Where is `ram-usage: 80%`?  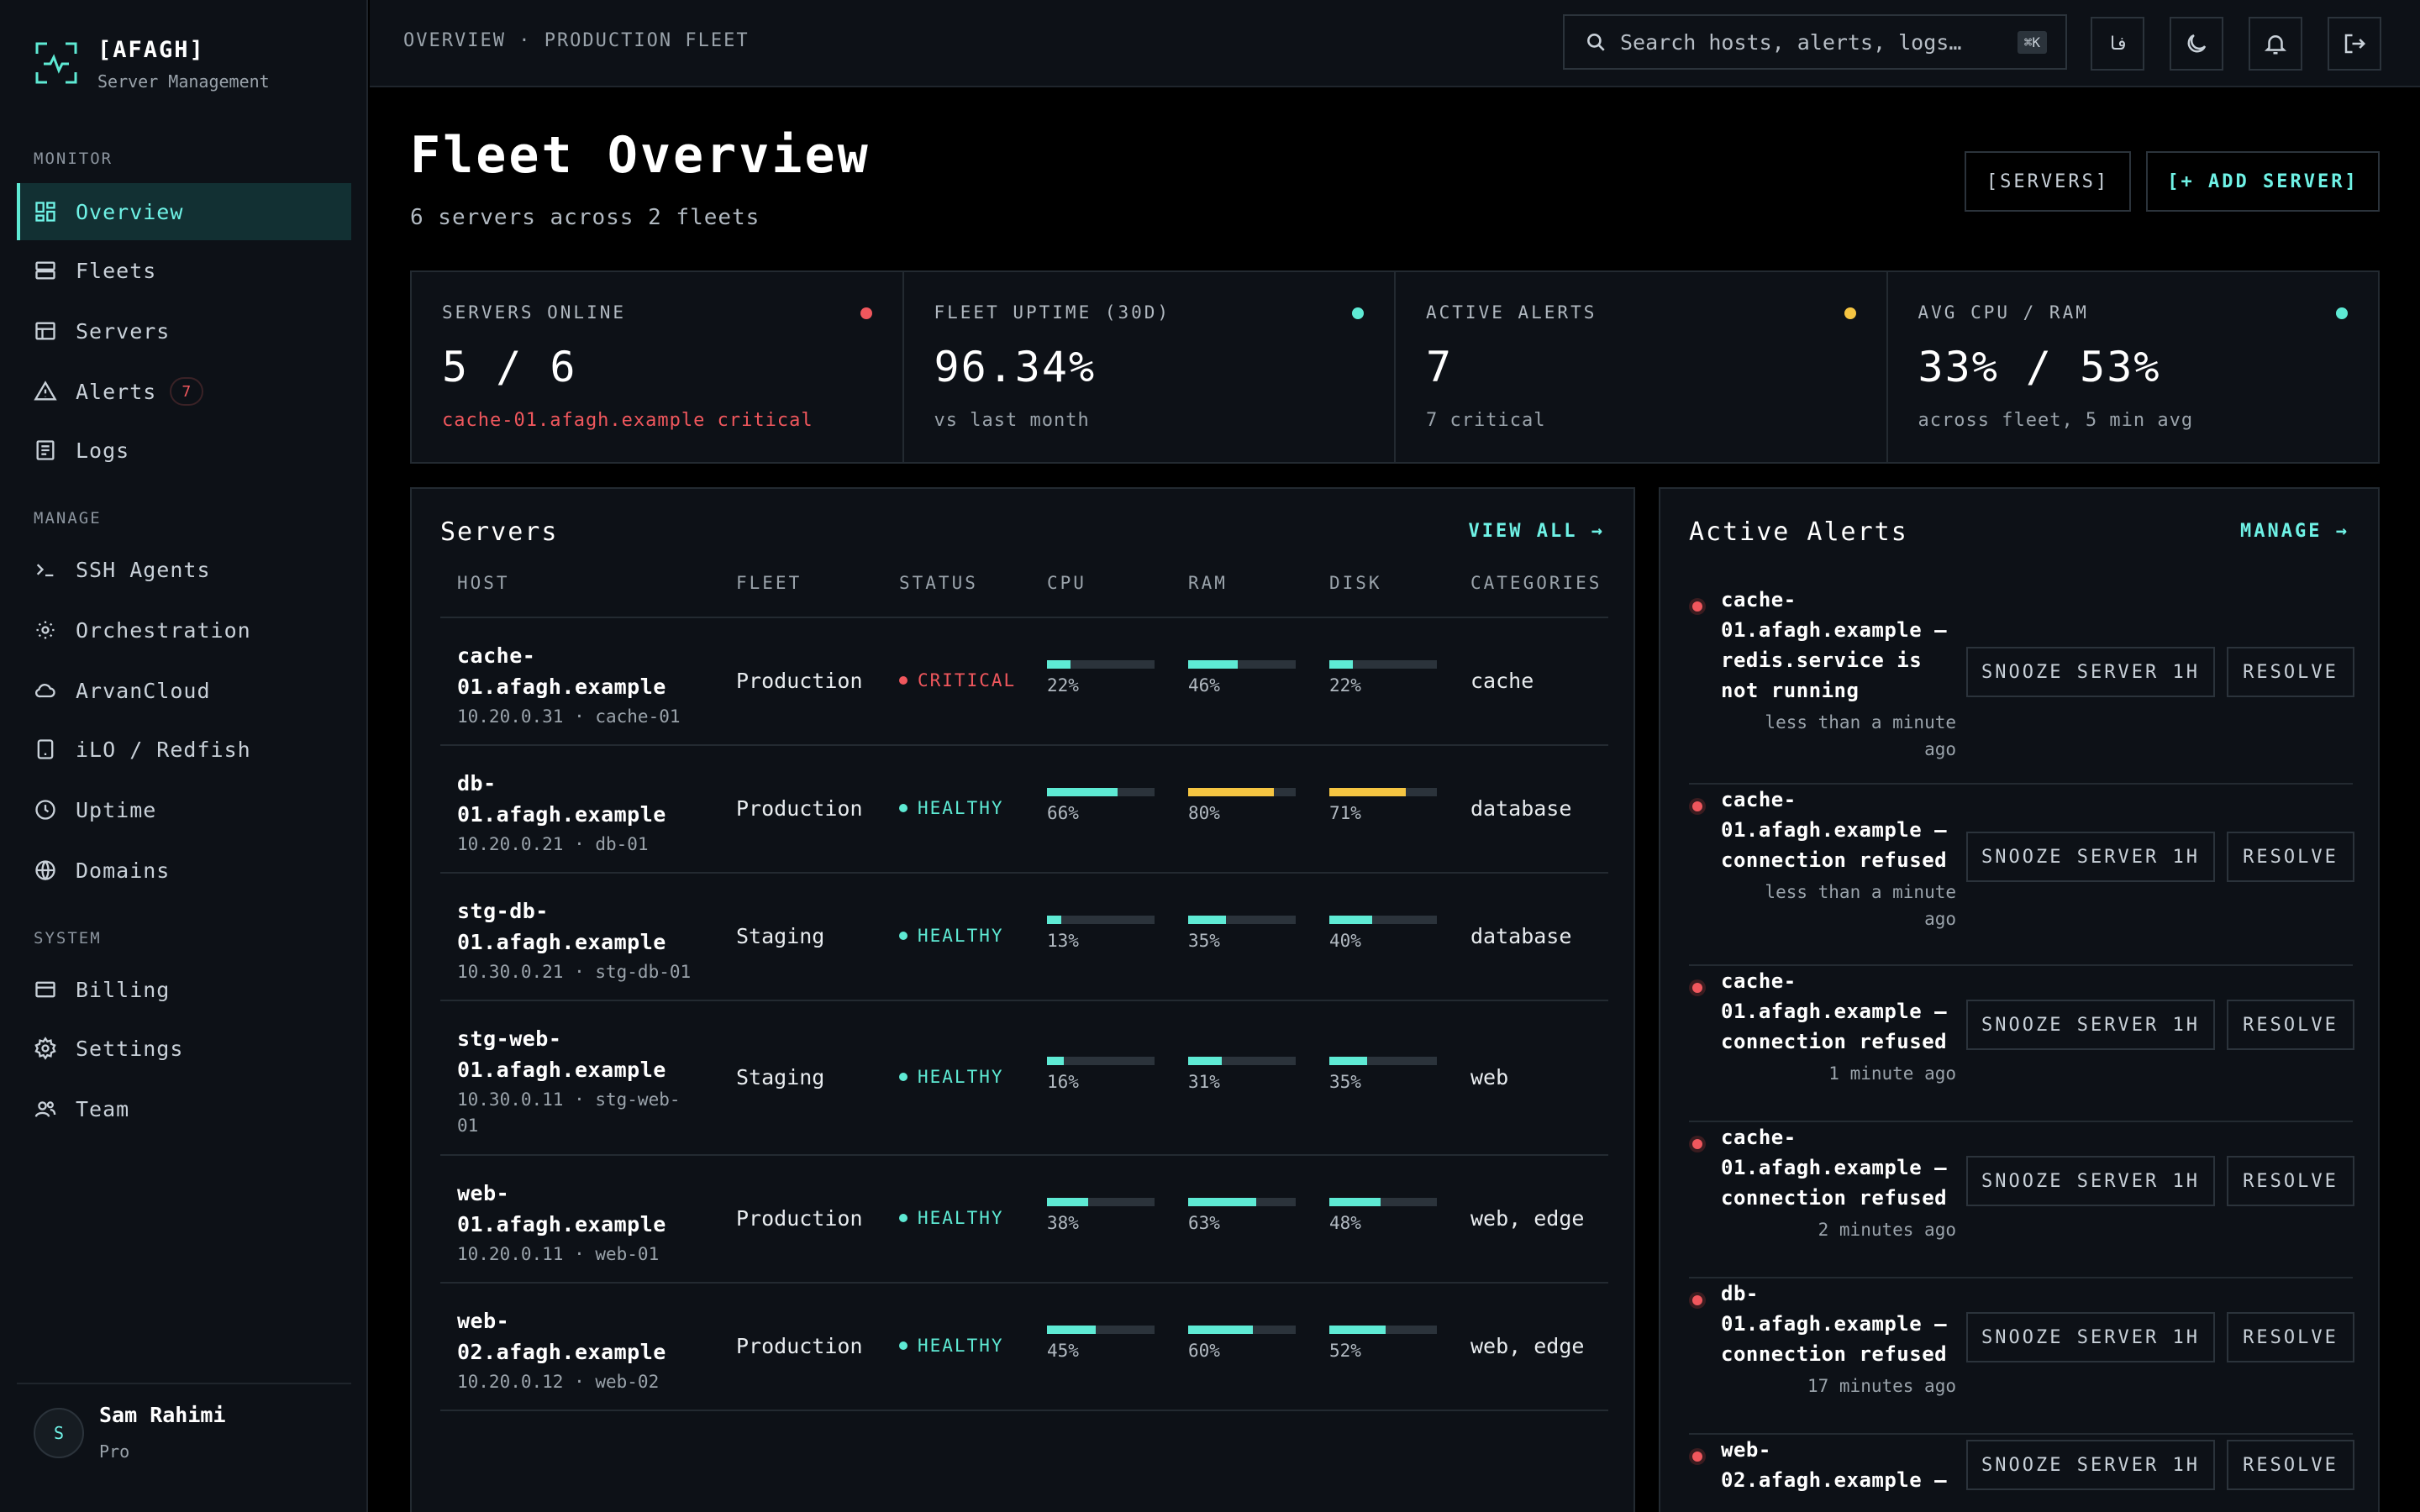 ram-usage: 80% is located at coordinates (1242, 805).